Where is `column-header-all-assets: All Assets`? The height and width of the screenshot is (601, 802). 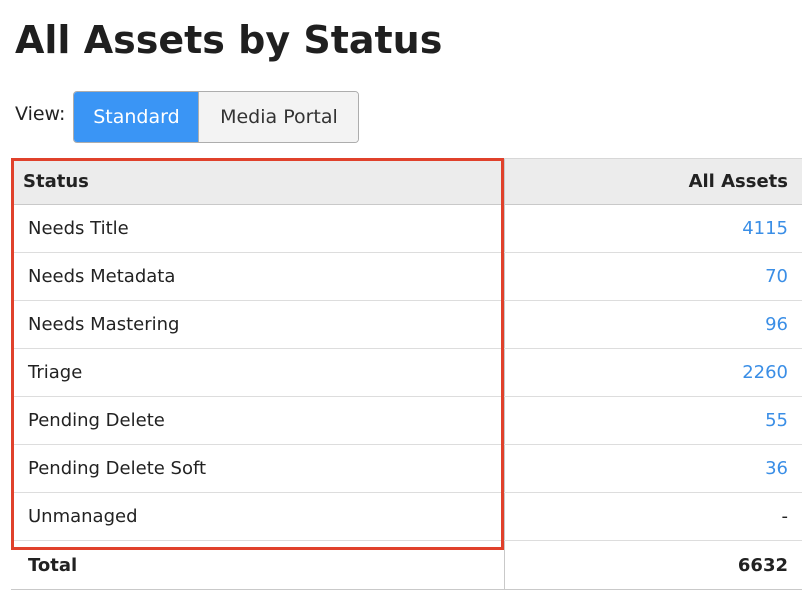 column-header-all-assets: All Assets is located at coordinates (652, 181).